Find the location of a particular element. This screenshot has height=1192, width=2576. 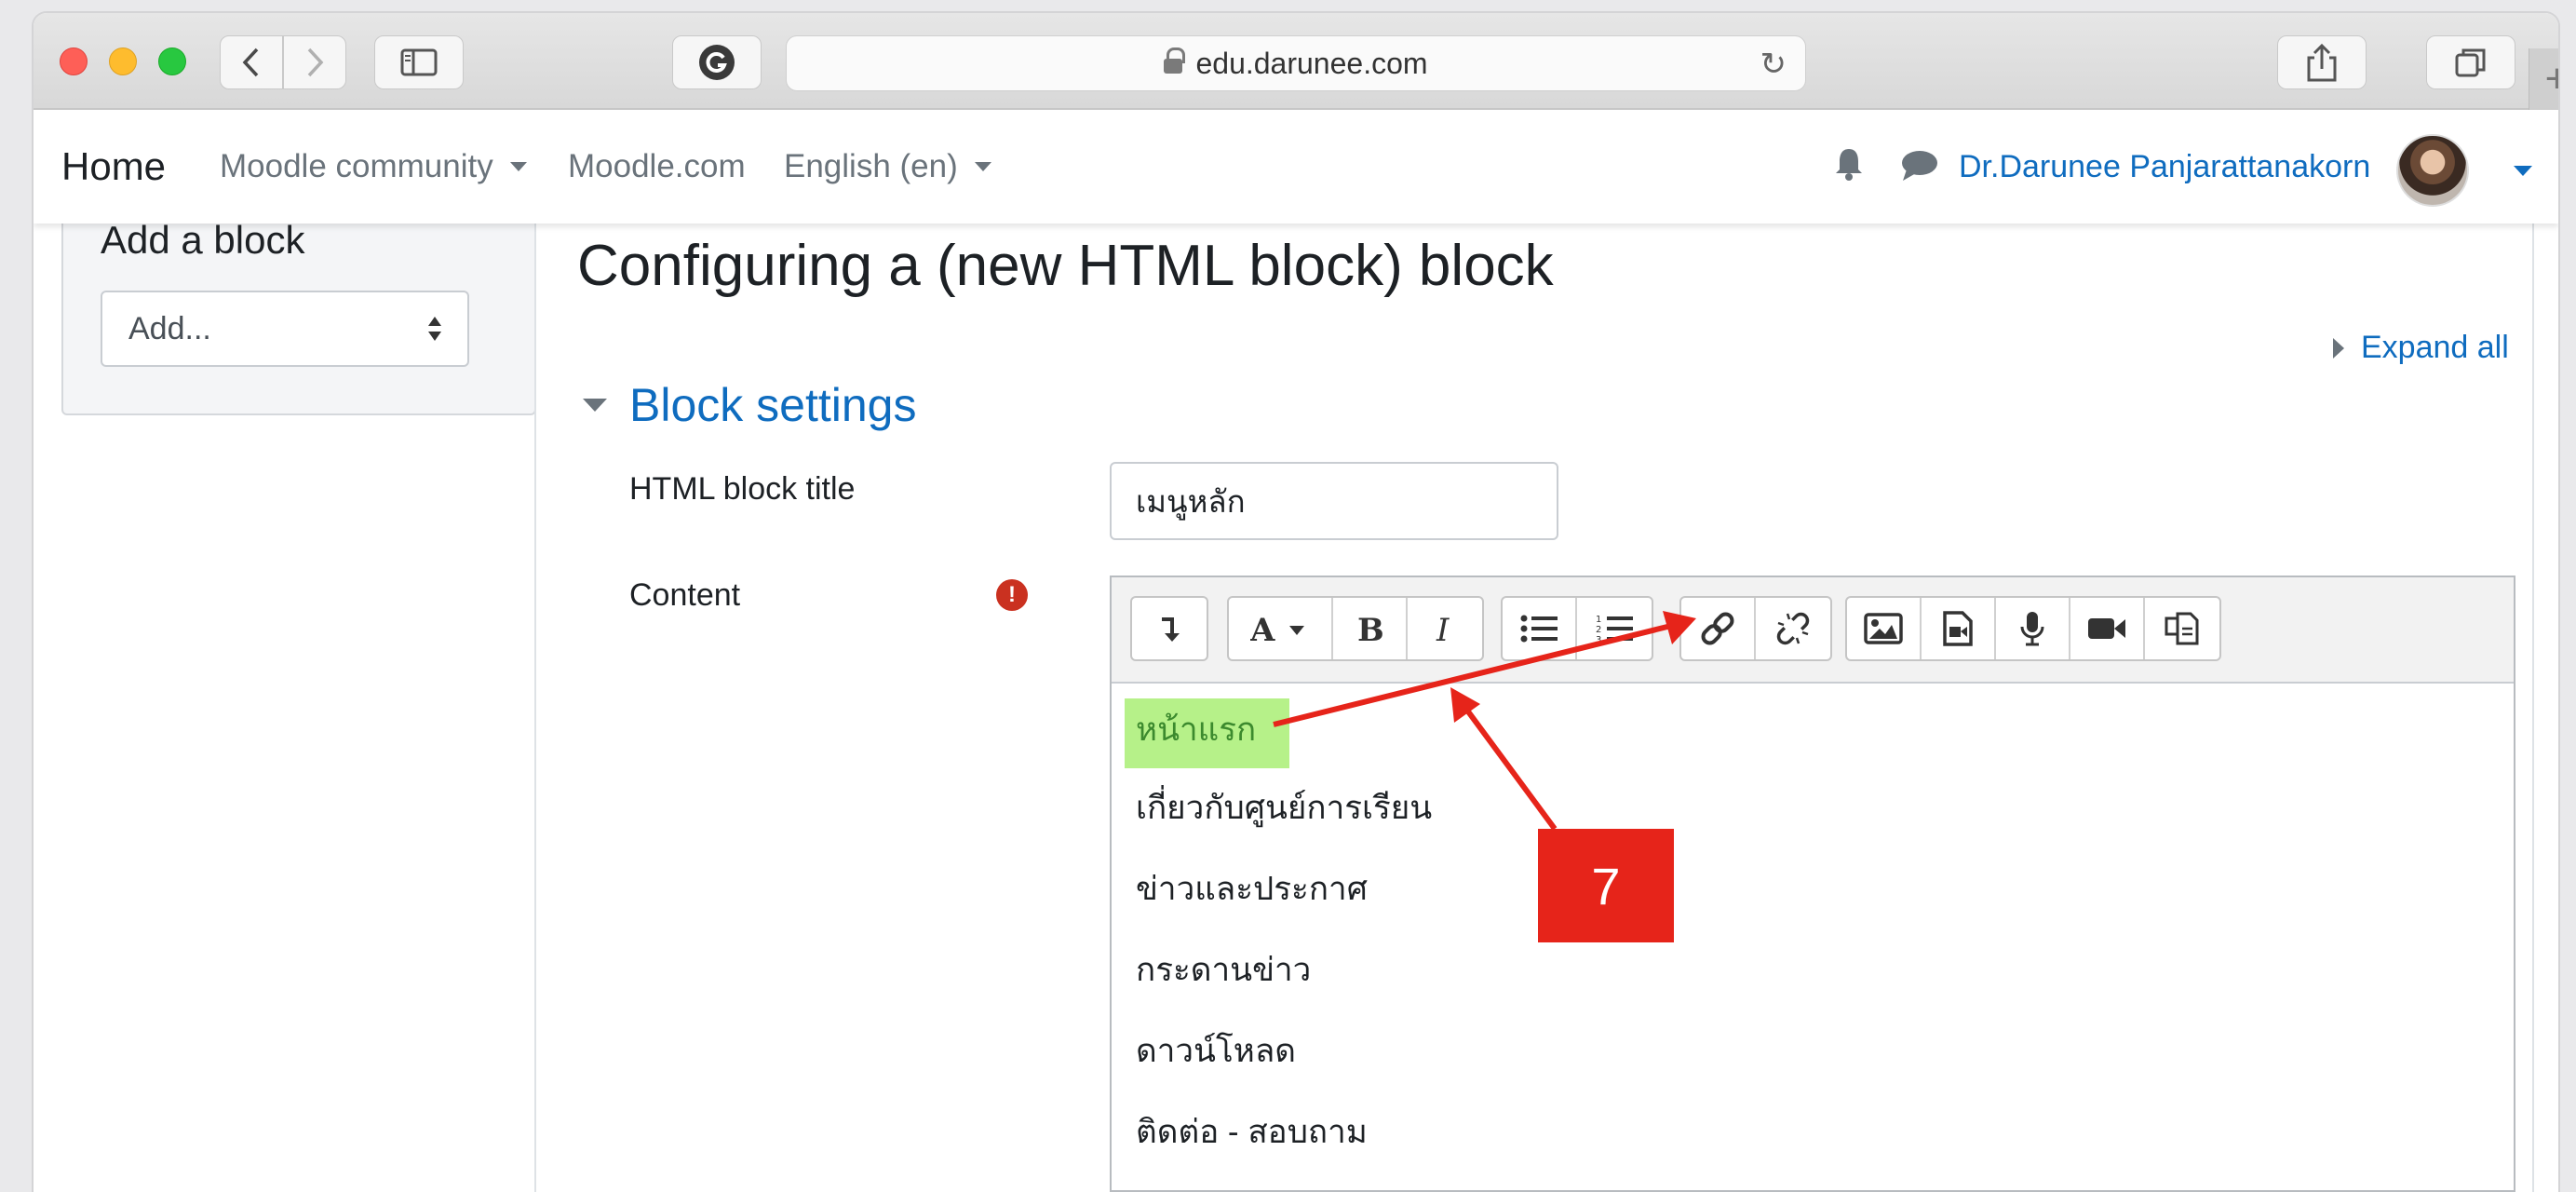

show-tabs-button is located at coordinates (2470, 62).